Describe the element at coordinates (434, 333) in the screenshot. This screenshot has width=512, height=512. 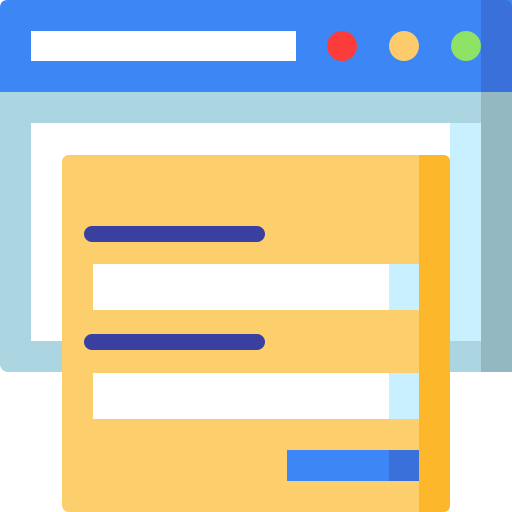
I see `form-card-shade` at that location.